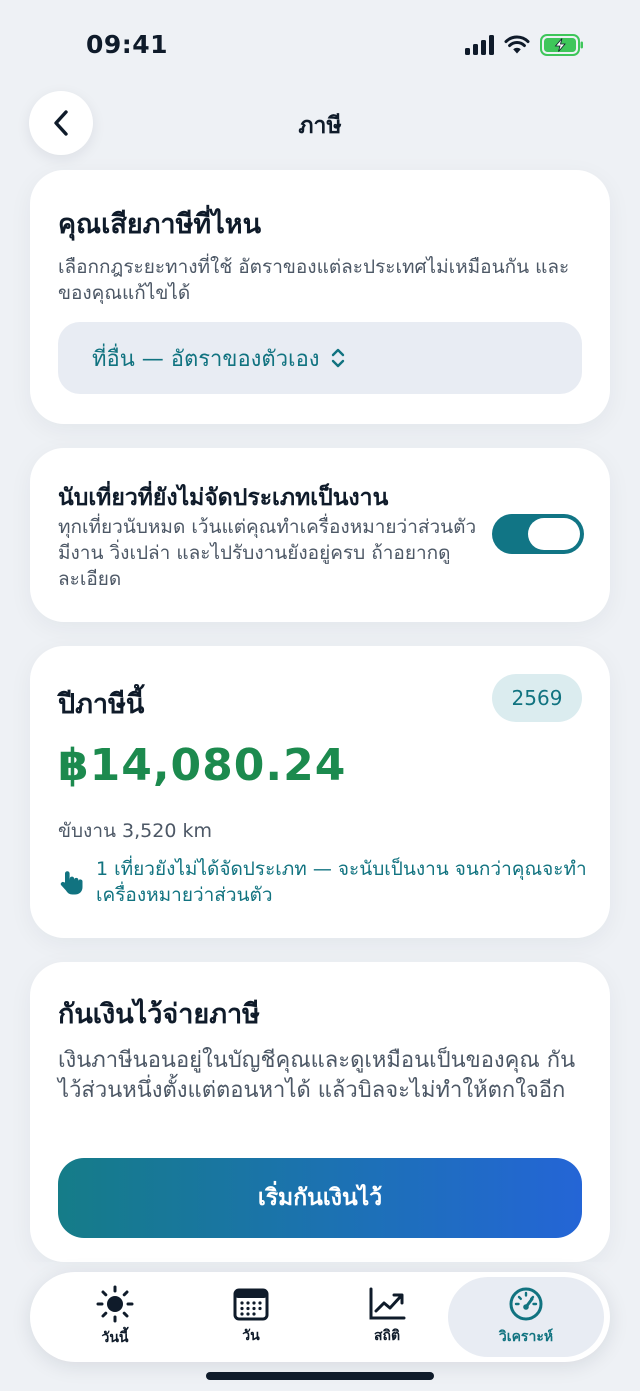 The height and width of the screenshot is (1391, 640). I want to click on tab-stats: สถิติ, so click(387, 1317).